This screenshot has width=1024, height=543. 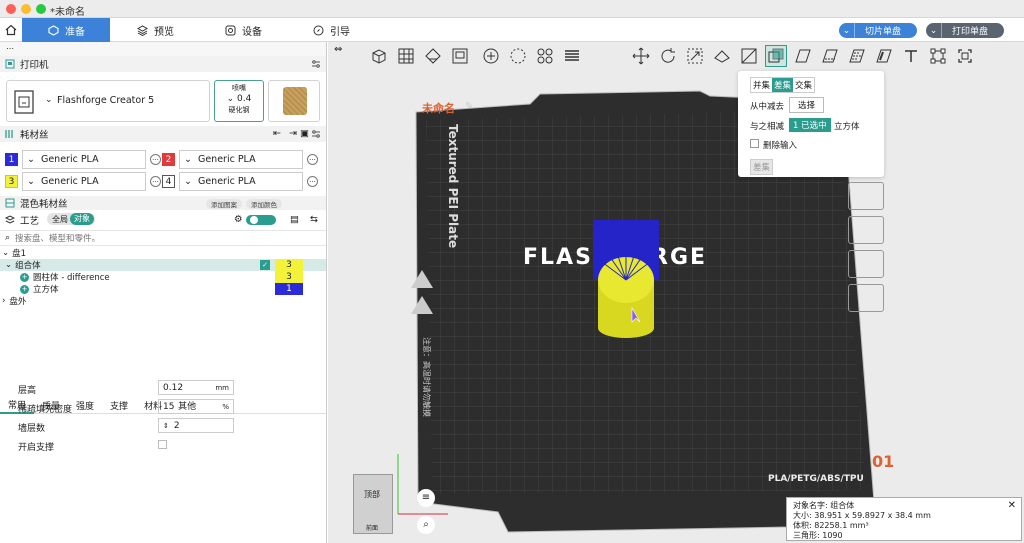 What do you see at coordinates (69, 159) in the screenshot?
I see `filament-name: Generic PLA` at bounding box center [69, 159].